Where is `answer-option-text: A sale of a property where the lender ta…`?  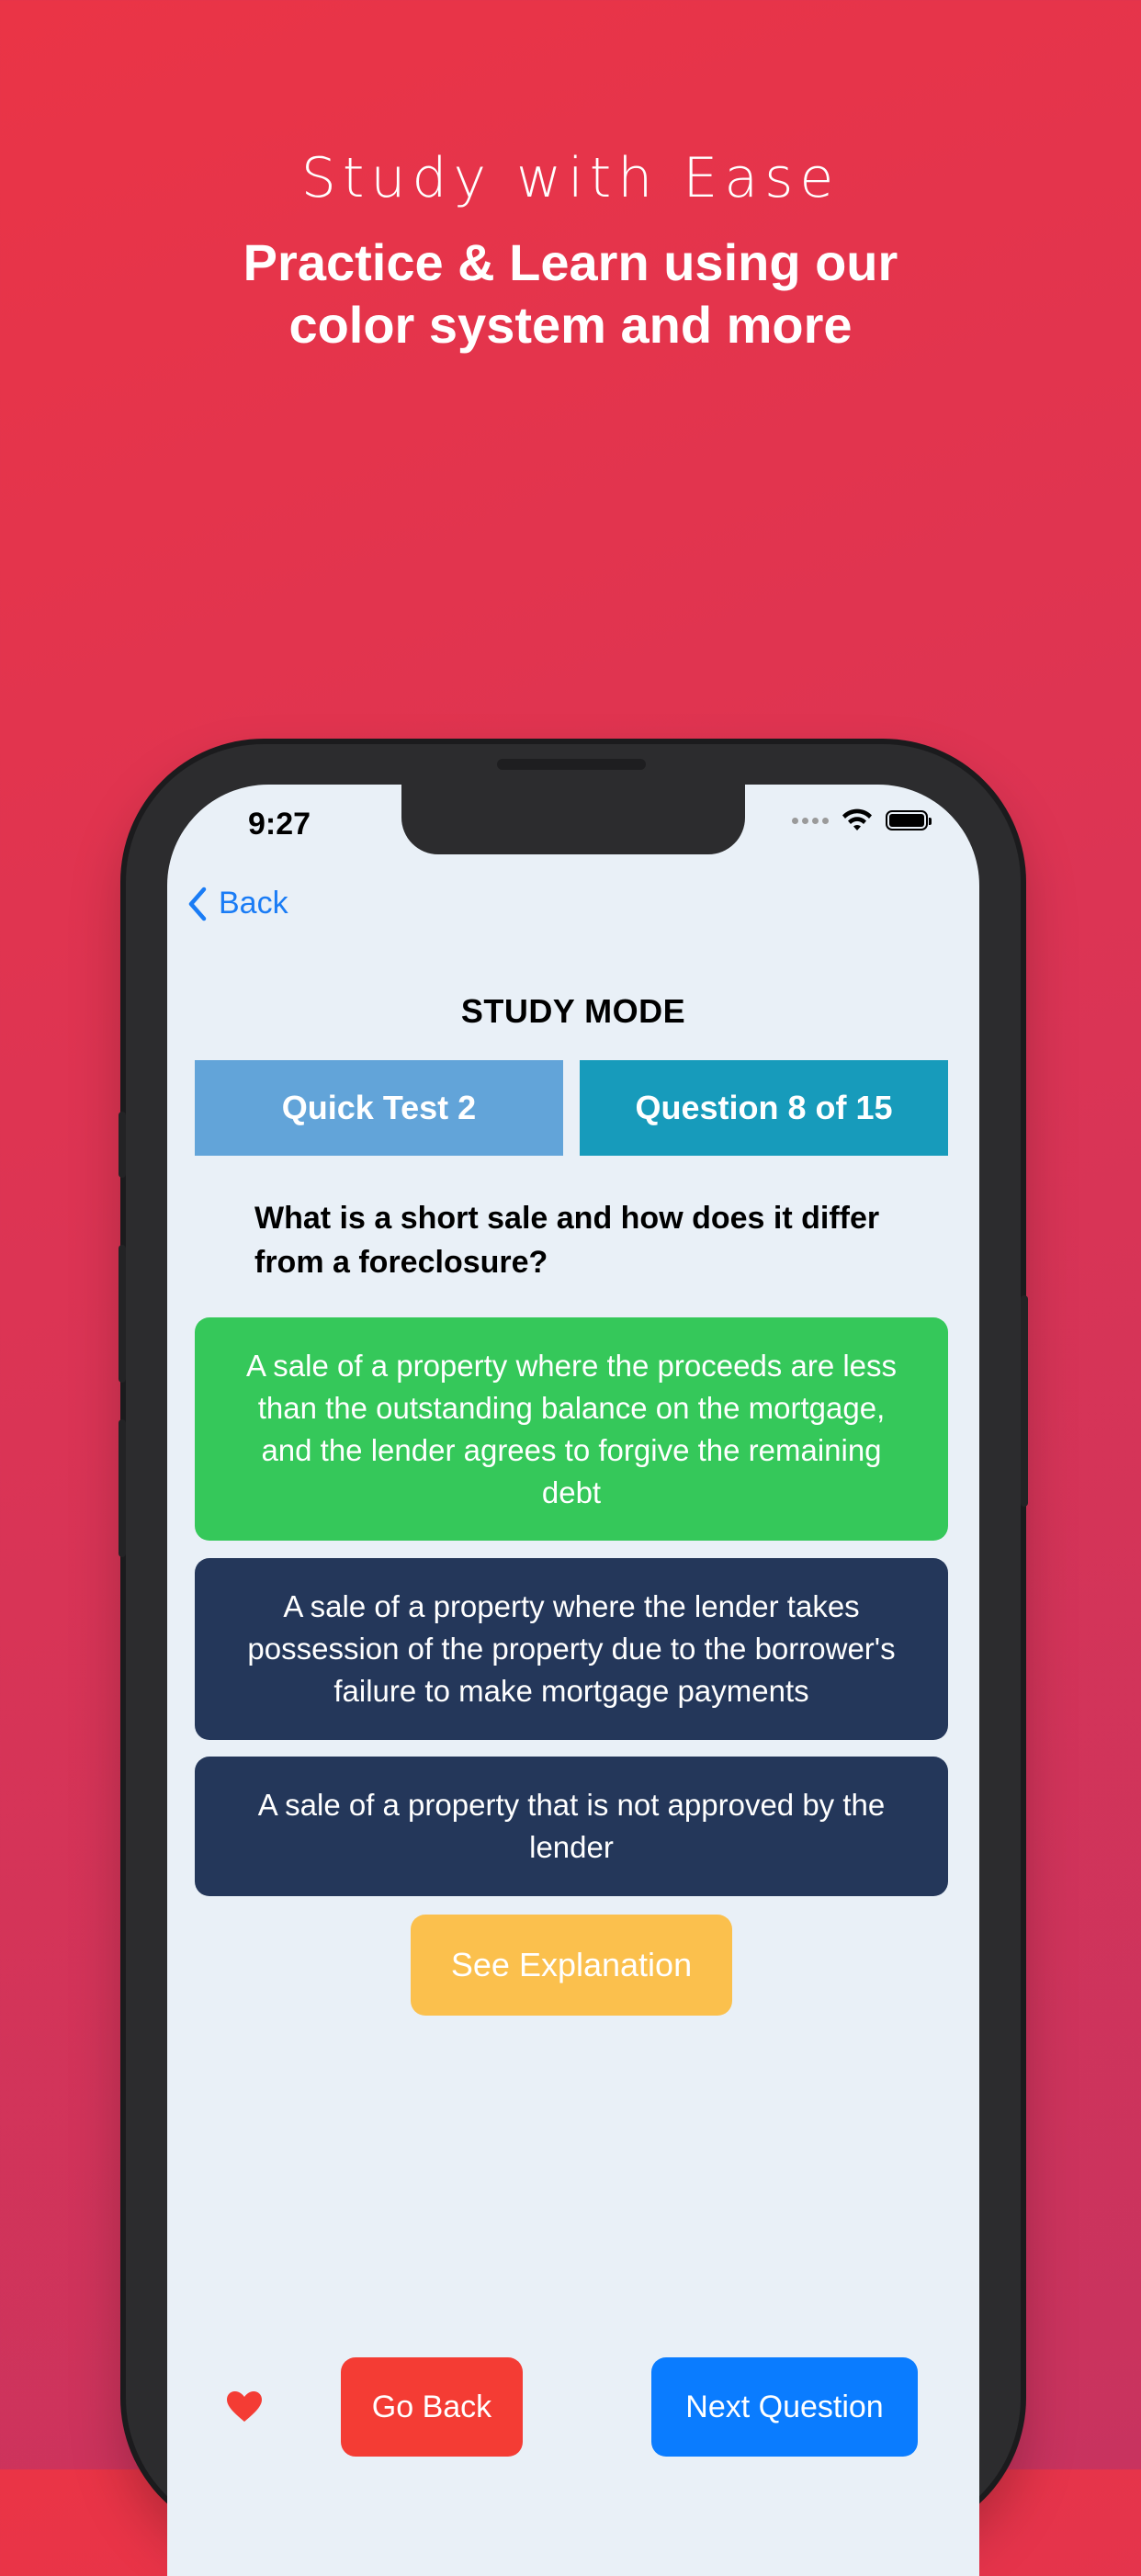
answer-option-text: A sale of a property where the lender ta… is located at coordinates (571, 1648).